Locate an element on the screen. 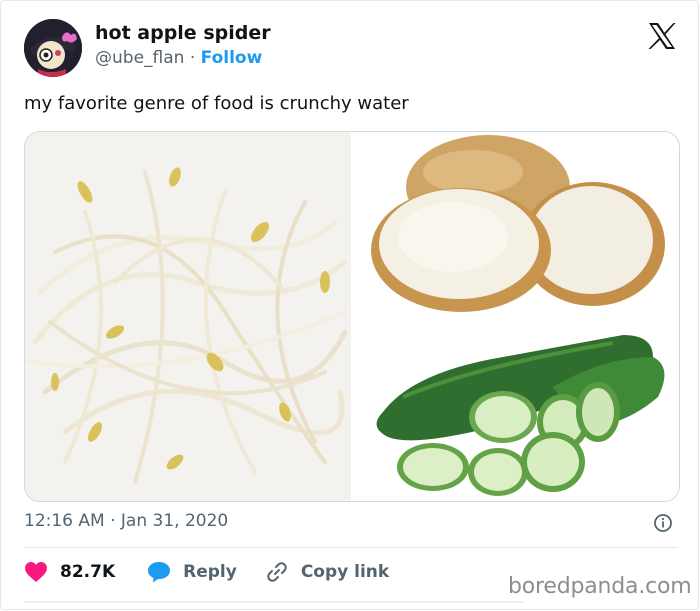 The image size is (700, 611). author-display-name: hot apple spider is located at coordinates (183, 33).